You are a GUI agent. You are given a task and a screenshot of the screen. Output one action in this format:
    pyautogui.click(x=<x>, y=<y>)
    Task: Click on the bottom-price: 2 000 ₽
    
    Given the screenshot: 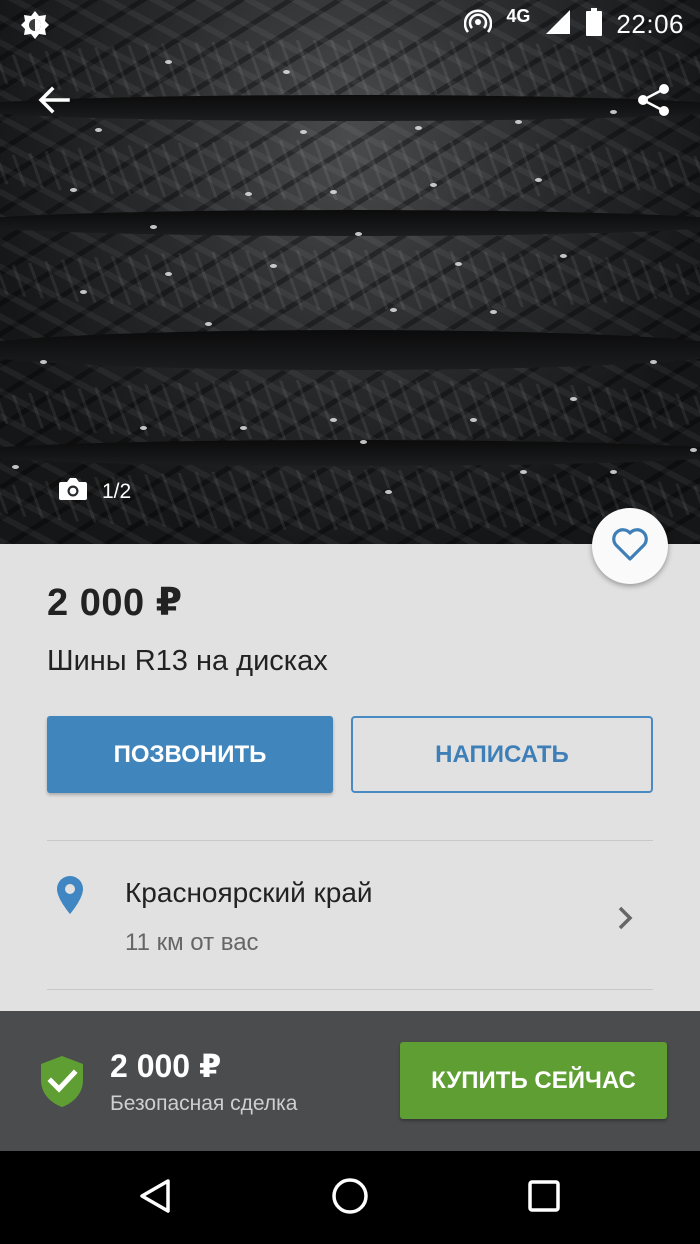 What is the action you would take?
    pyautogui.click(x=166, y=1066)
    